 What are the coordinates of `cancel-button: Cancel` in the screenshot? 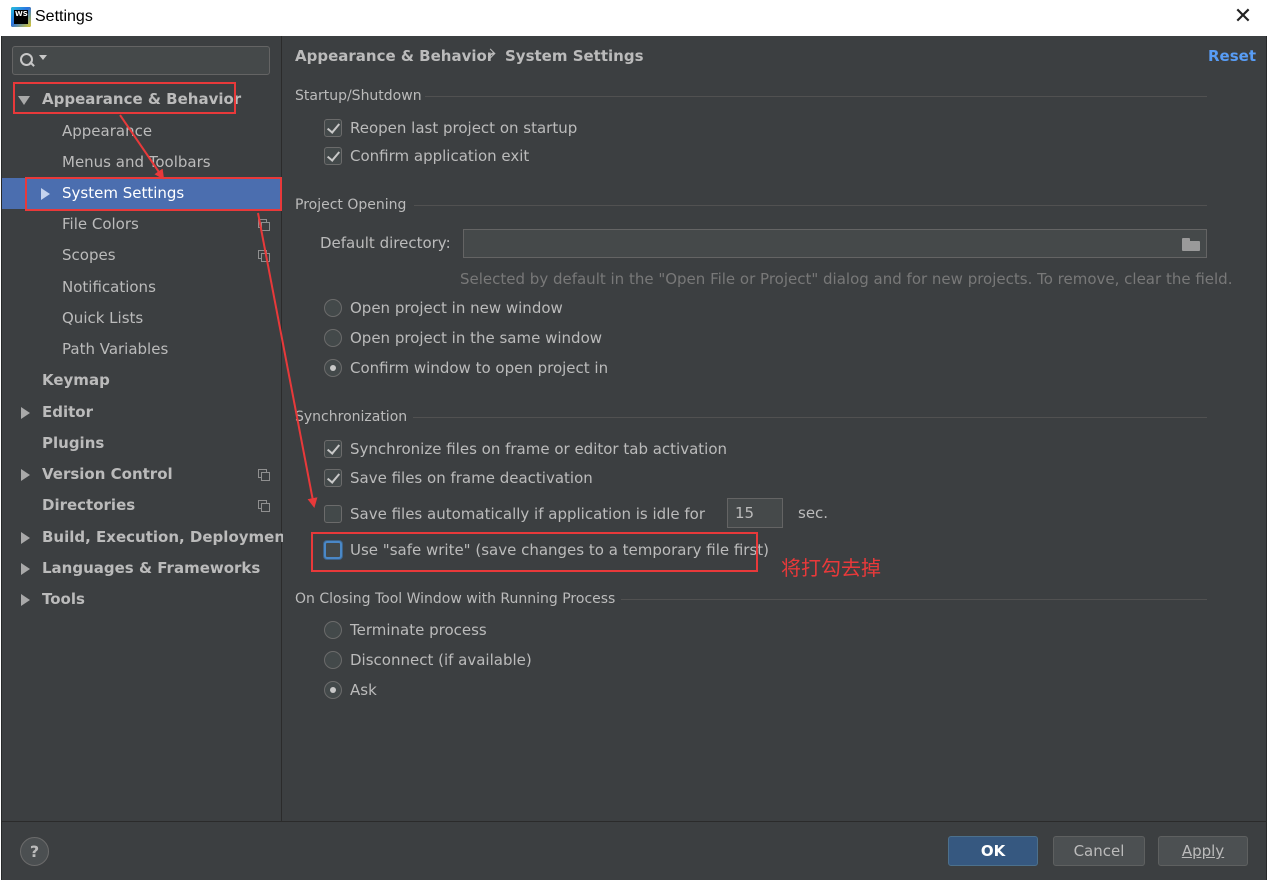 It's located at (1099, 851).